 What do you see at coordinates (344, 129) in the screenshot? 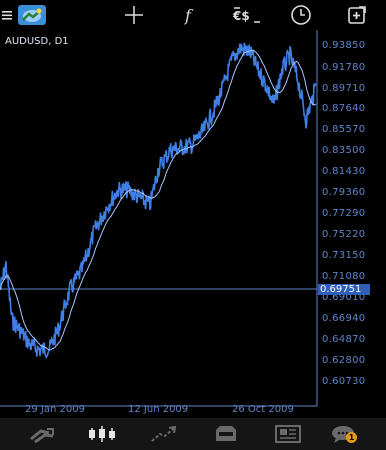
I see `price-tick-label: 0.85570` at bounding box center [344, 129].